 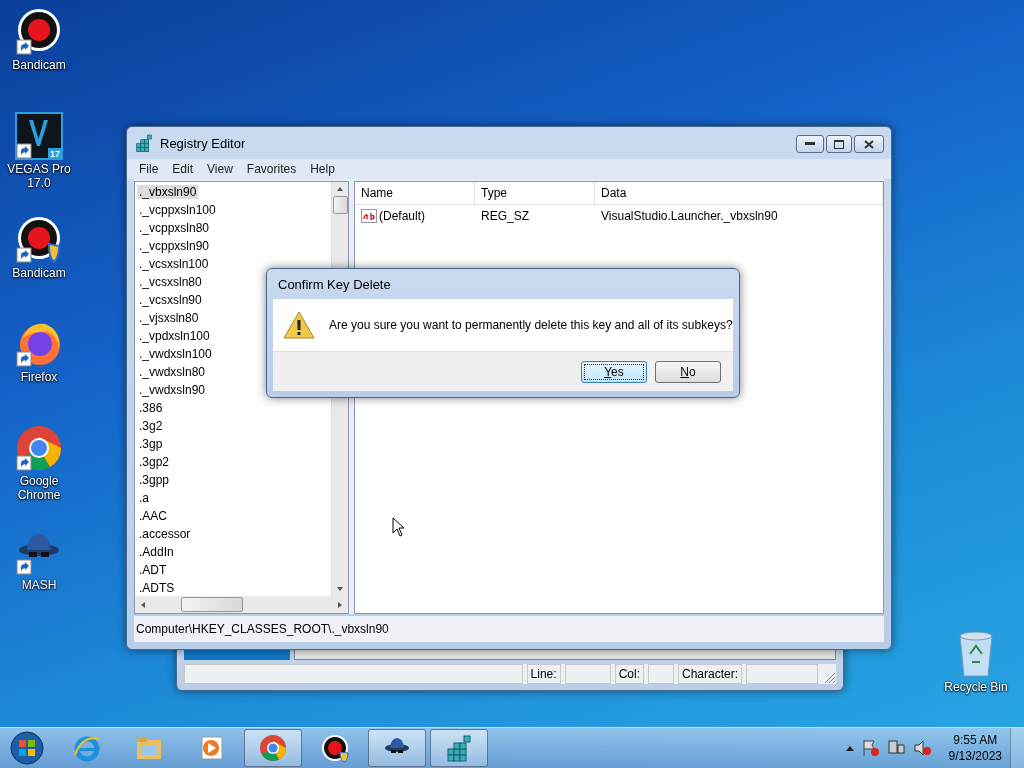 I want to click on window-title: Registry Editor, so click(x=203, y=143).